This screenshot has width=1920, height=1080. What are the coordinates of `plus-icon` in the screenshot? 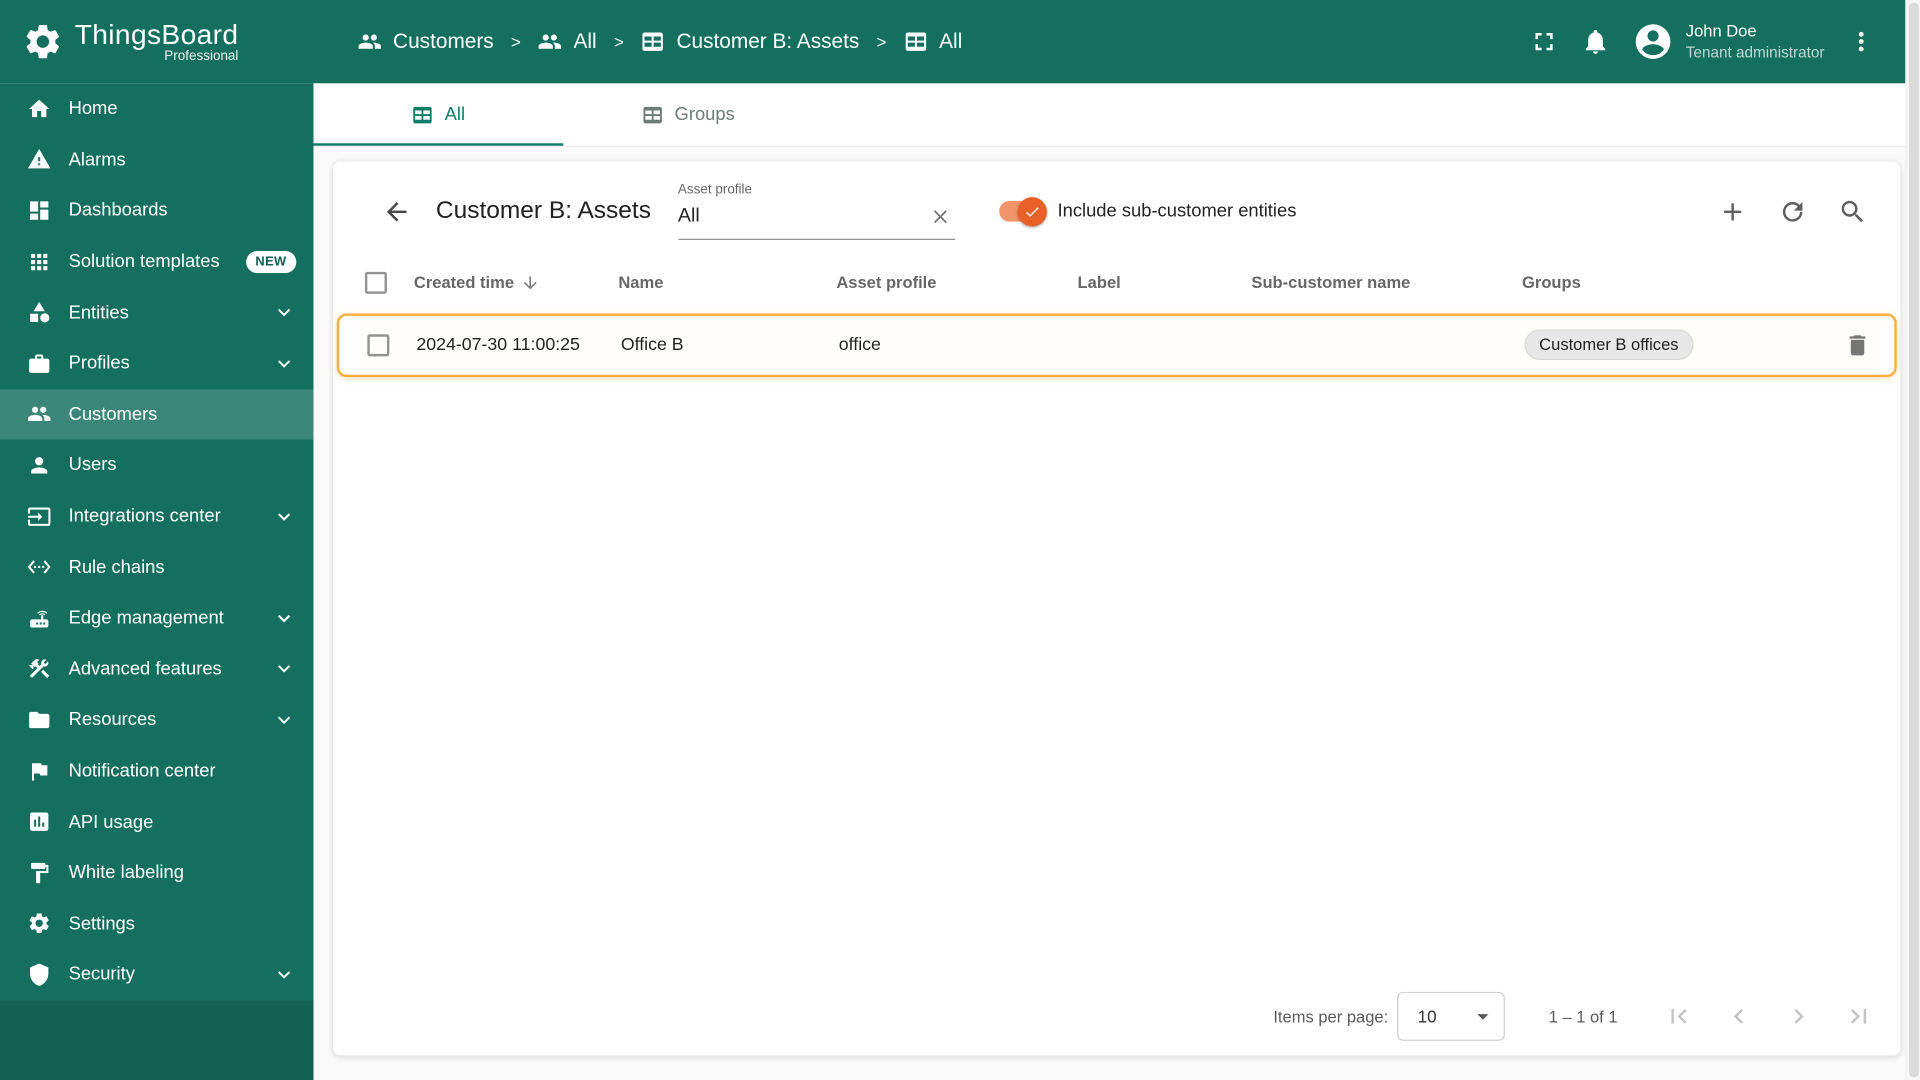 It's located at (1732, 211).